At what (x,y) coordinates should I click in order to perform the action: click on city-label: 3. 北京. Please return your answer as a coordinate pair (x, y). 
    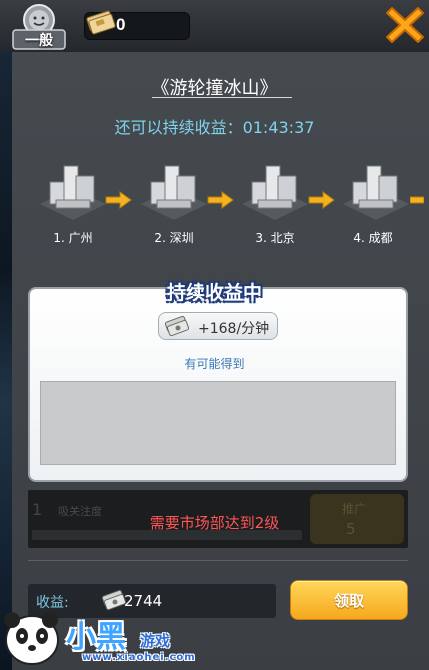
    Looking at the image, I should click on (275, 238).